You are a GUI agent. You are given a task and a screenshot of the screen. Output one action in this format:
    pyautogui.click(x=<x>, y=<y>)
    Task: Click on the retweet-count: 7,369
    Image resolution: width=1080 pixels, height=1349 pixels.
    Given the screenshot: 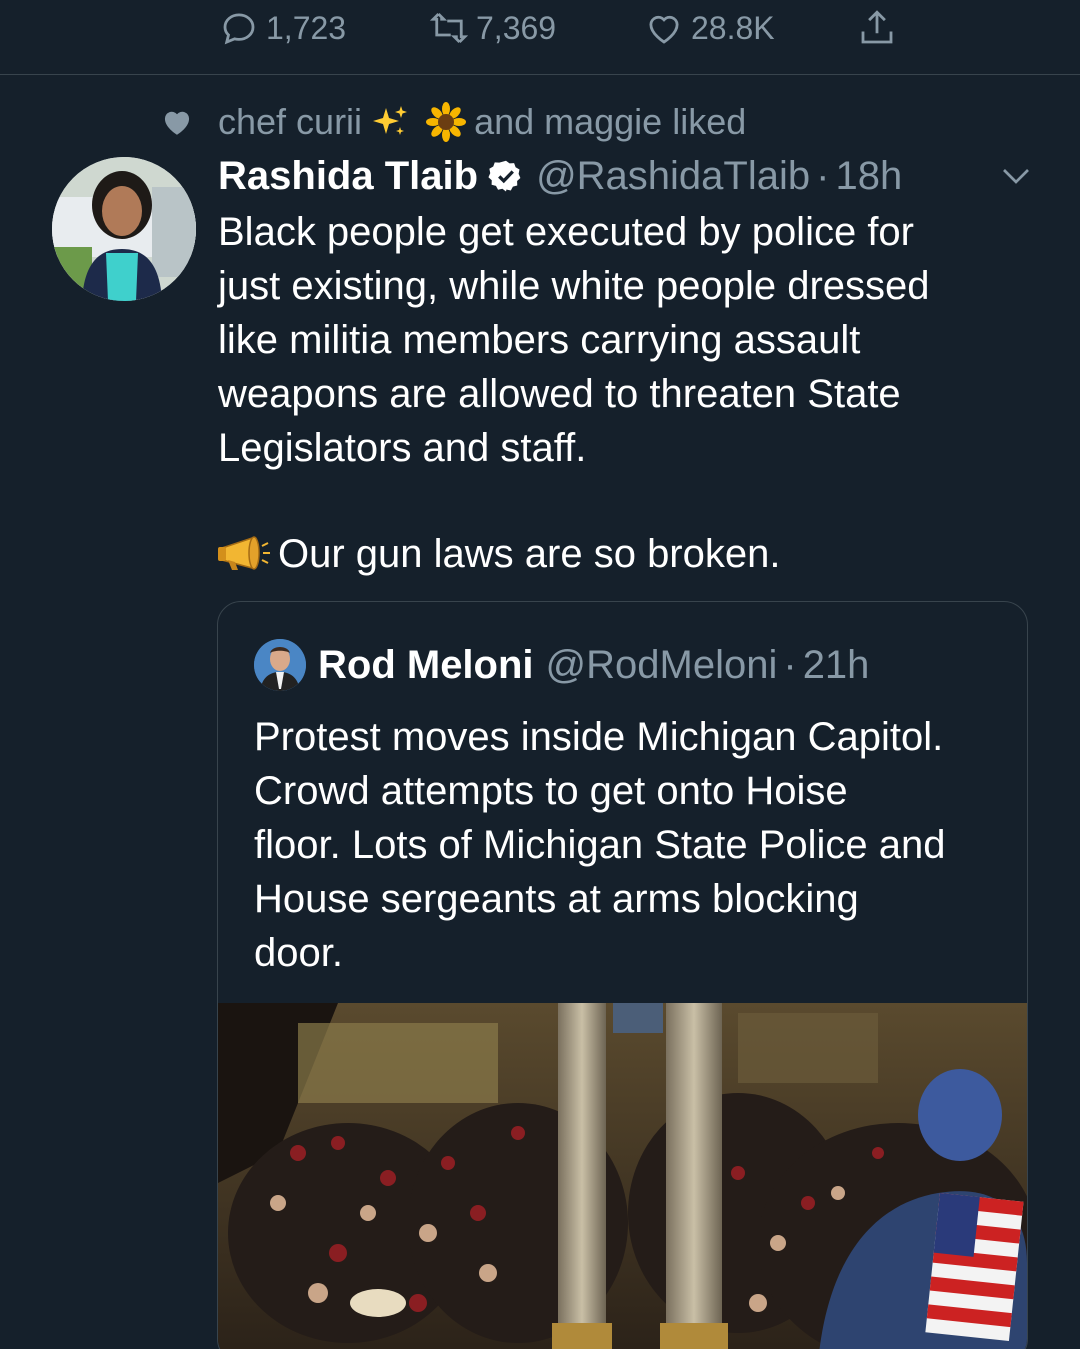 What is the action you would take?
    pyautogui.click(x=516, y=27)
    